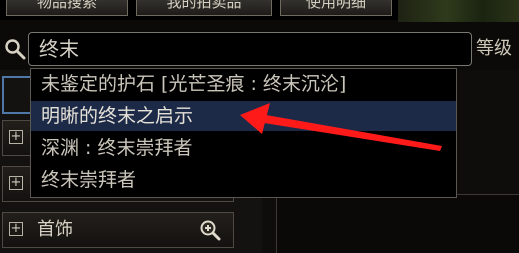  What do you see at coordinates (243, 148) in the screenshot?
I see `dropdown-item: 深渊 : 终末崇拜者` at bounding box center [243, 148].